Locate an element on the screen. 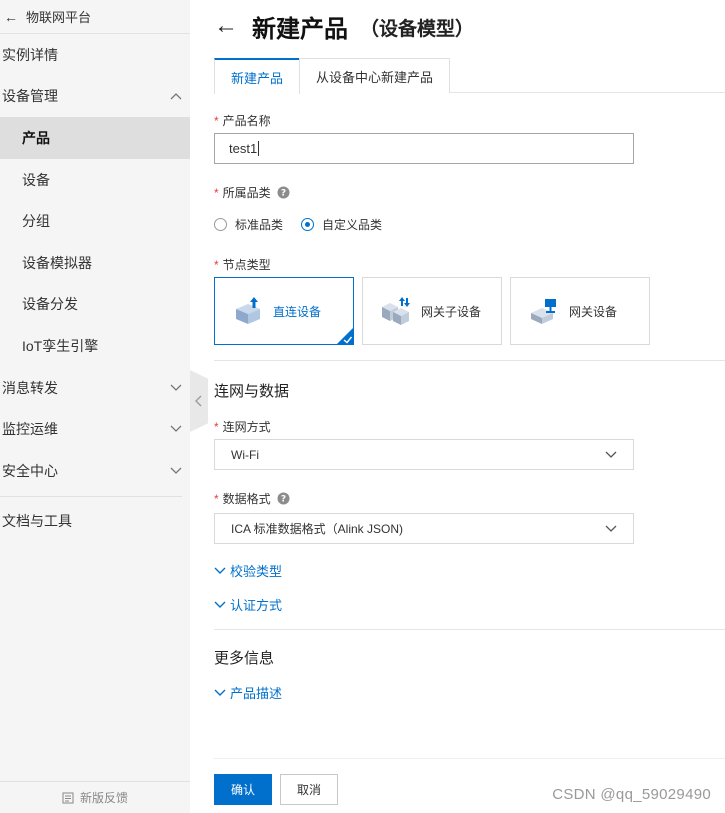  sidebar-item-label: 设备分发 is located at coordinates (50, 304).